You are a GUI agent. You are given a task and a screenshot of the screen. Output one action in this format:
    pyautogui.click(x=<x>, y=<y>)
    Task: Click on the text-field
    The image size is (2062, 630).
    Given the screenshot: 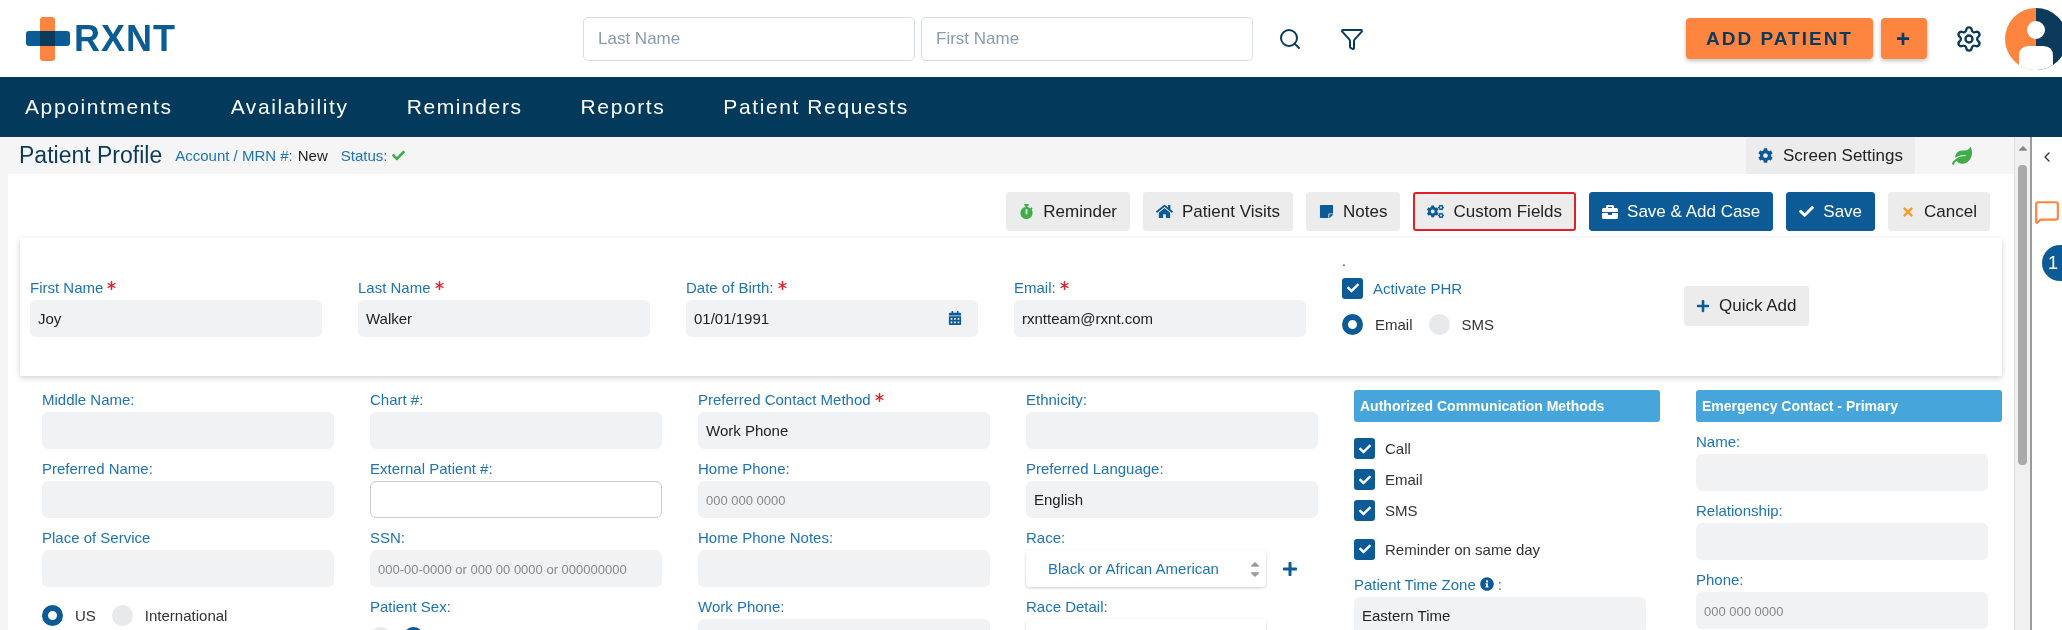 What is the action you would take?
    pyautogui.click(x=516, y=499)
    